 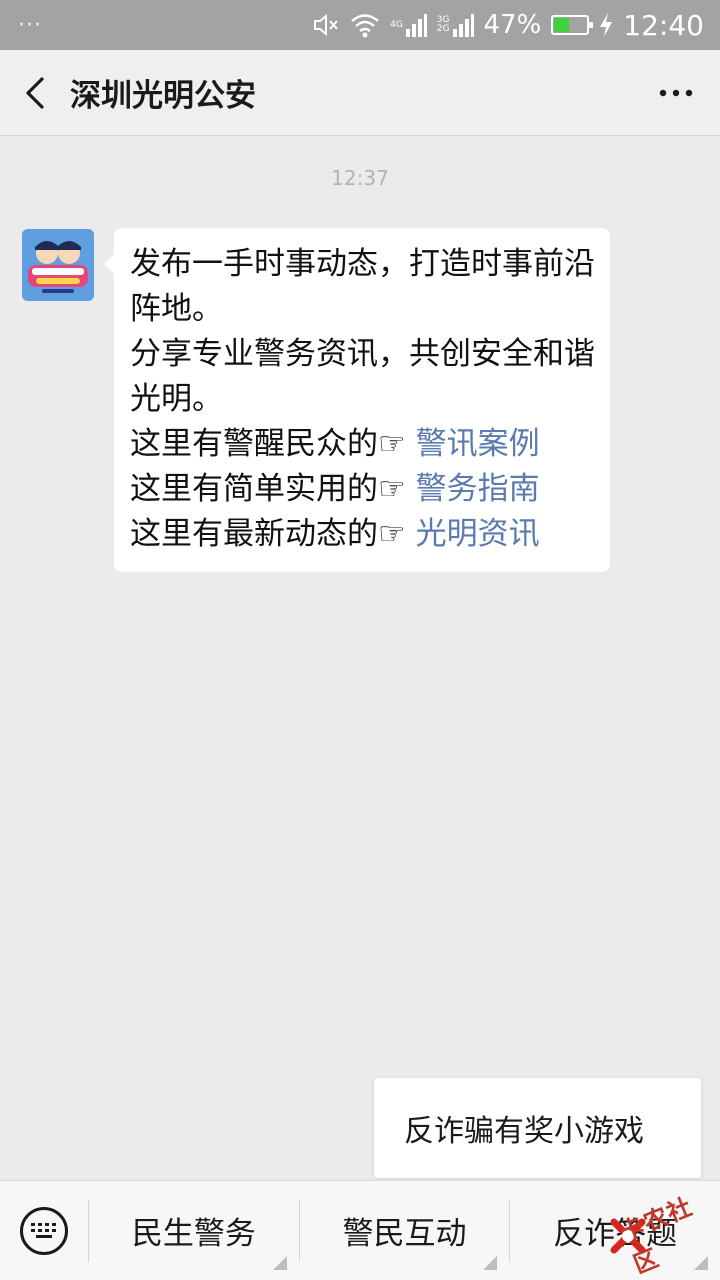 I want to click on message-row-guide: 这里有简单实用的☞ 警务指南, so click(x=363, y=489).